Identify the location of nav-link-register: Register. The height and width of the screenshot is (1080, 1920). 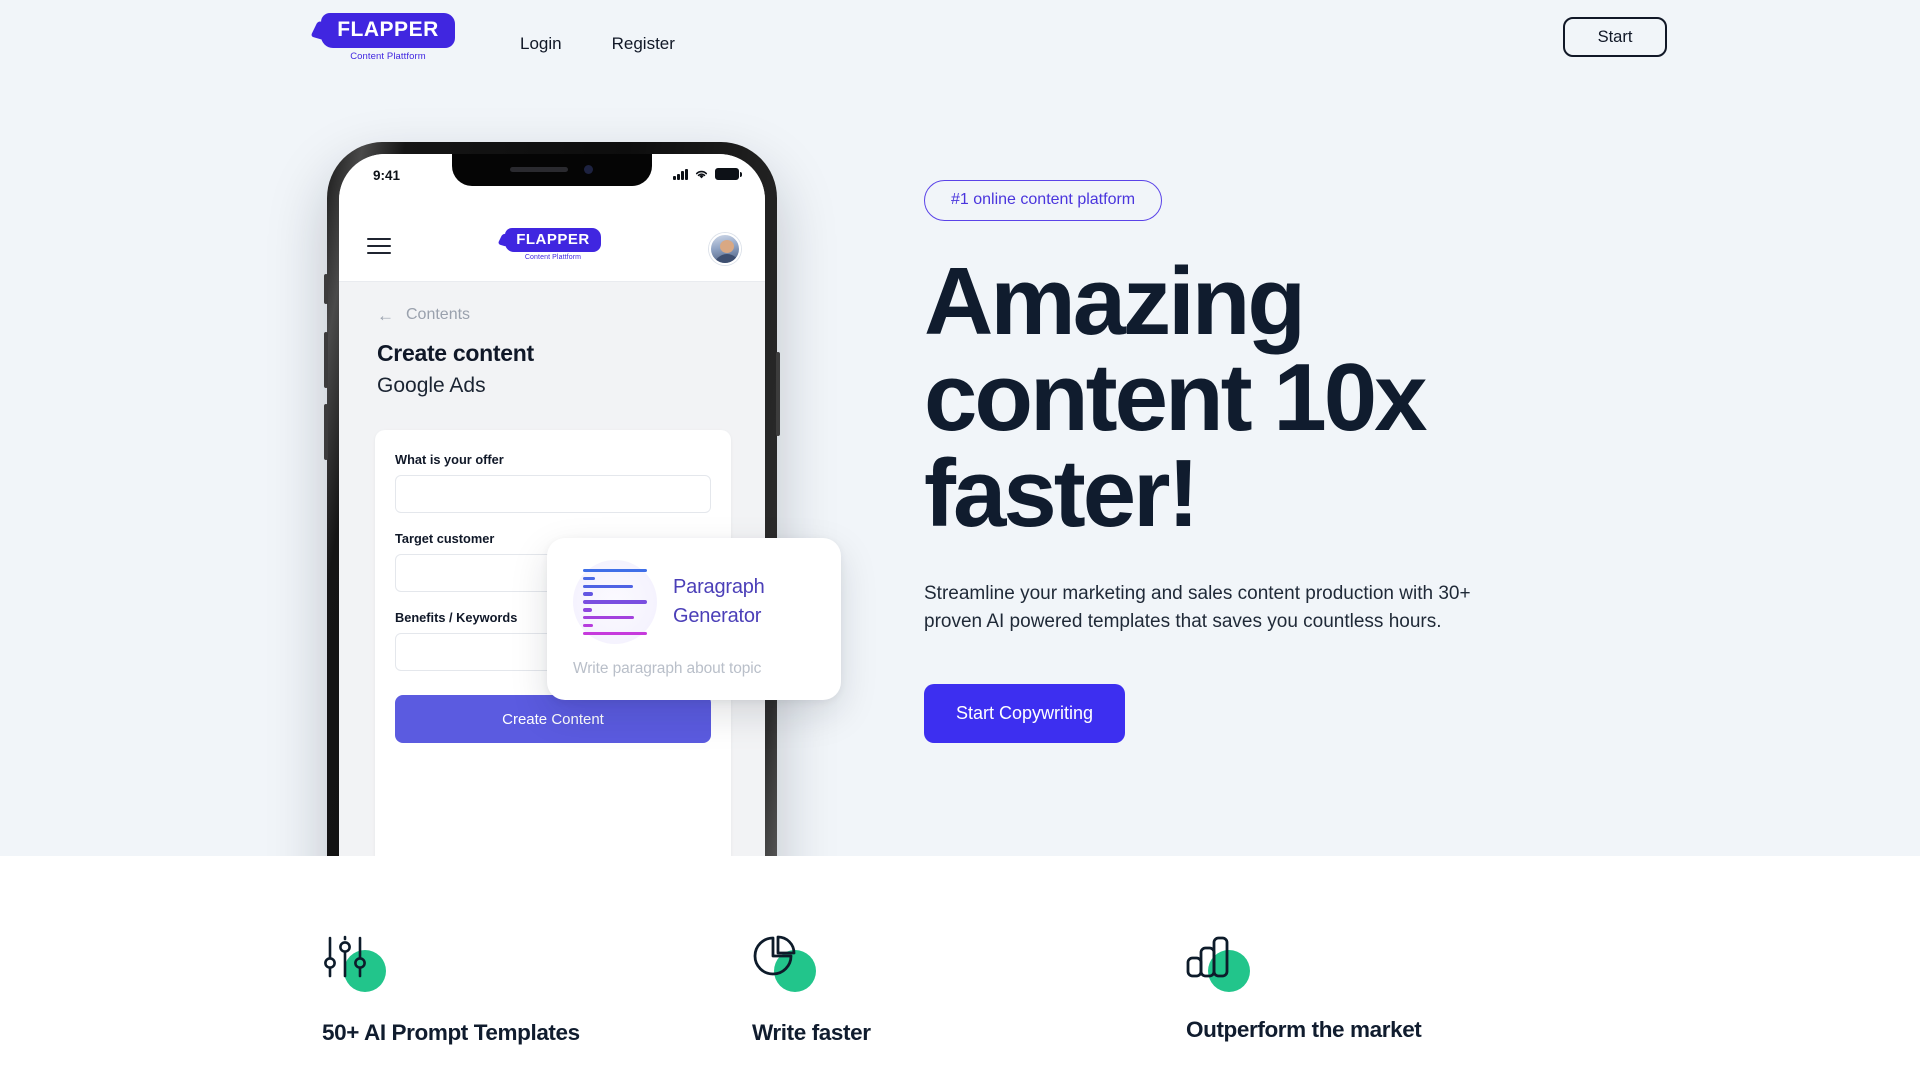
(643, 44).